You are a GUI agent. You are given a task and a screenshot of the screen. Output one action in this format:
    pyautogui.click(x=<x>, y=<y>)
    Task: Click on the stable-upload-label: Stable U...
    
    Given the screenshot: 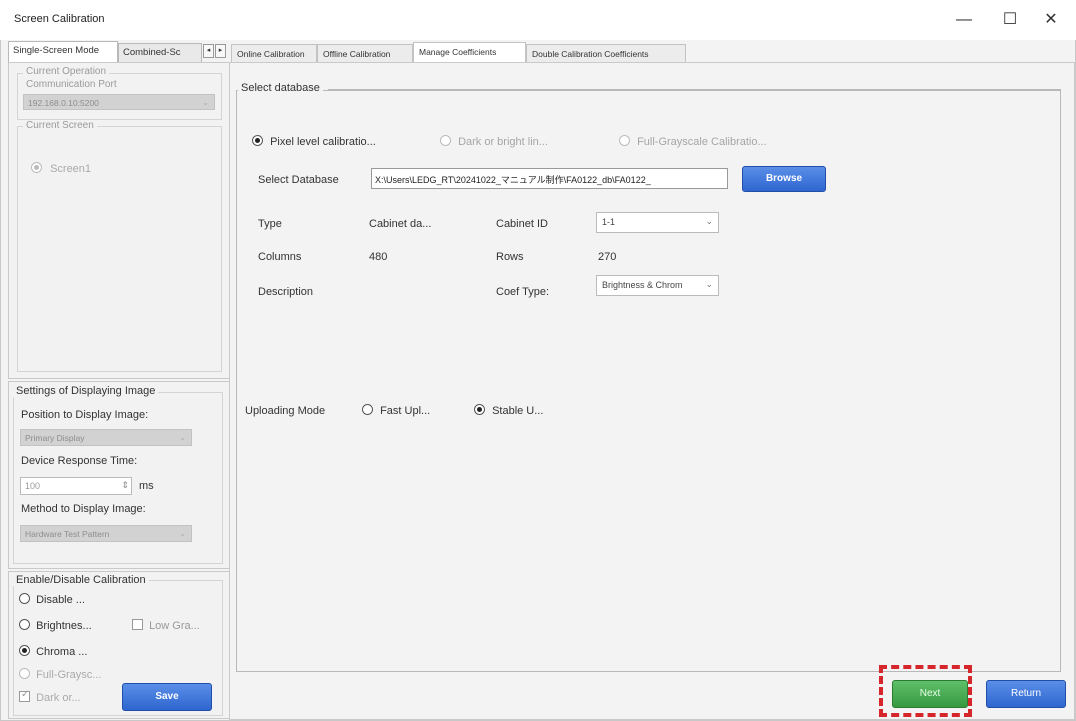 What is the action you would take?
    pyautogui.click(x=518, y=411)
    